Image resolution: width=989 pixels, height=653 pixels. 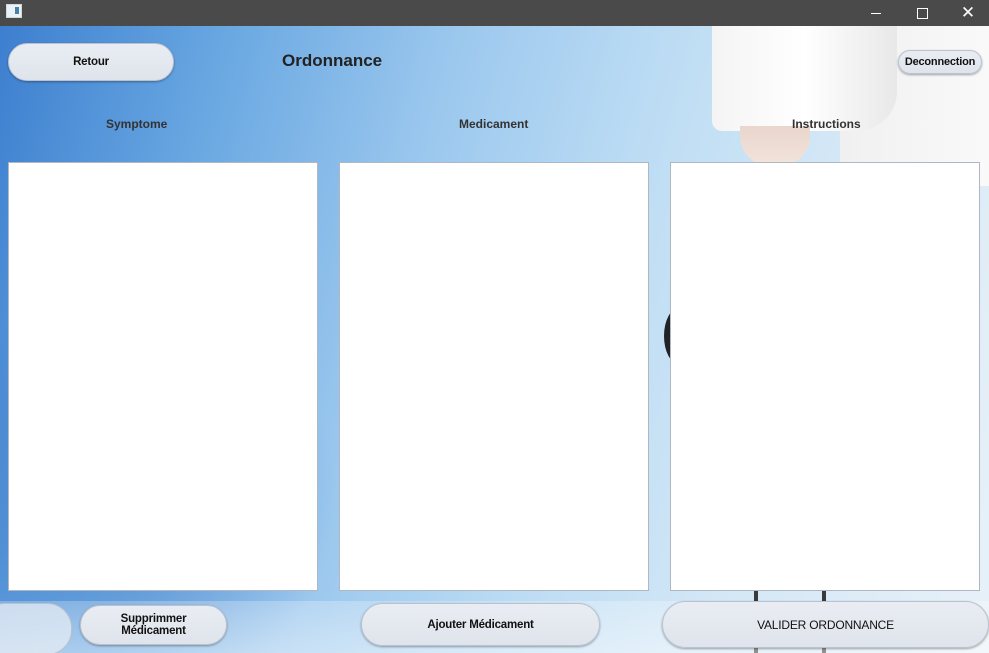 What do you see at coordinates (940, 62) in the screenshot?
I see `logout-button: Deconnection` at bounding box center [940, 62].